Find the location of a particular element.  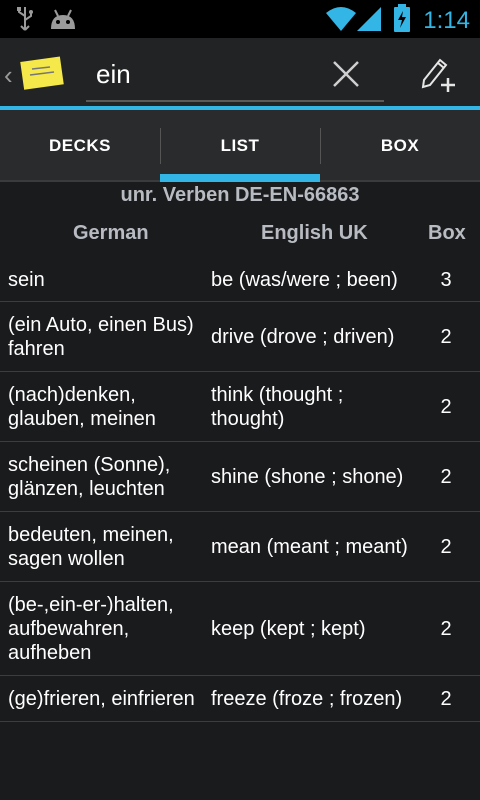

cell-english: think (thought ; thought) is located at coordinates (277, 406).